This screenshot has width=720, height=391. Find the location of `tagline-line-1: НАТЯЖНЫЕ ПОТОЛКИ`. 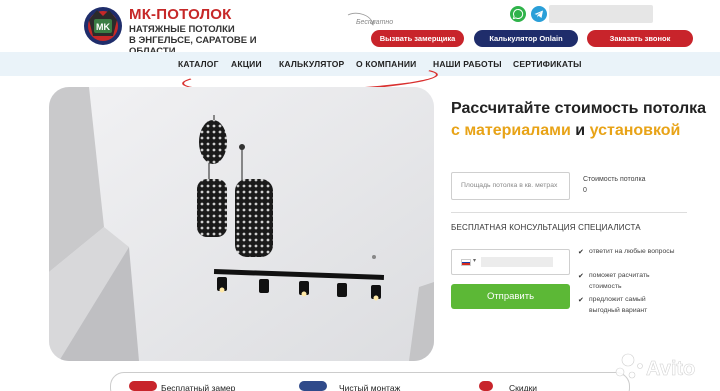

tagline-line-1: НАТЯЖНЫЕ ПОТОЛКИ is located at coordinates (182, 29).